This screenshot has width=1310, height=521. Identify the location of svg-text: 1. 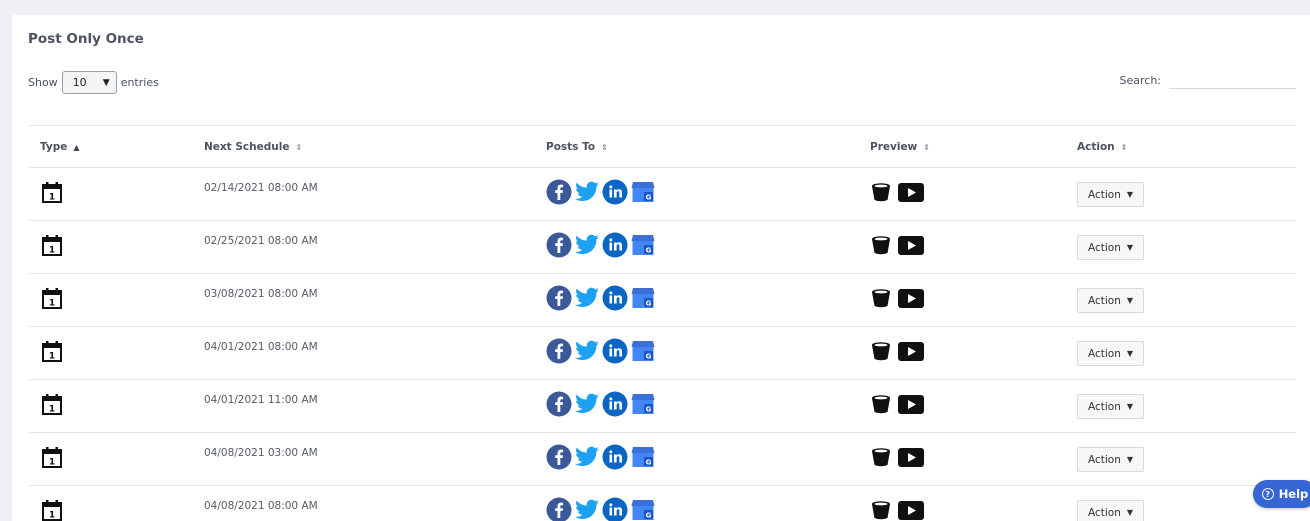
(52, 463).